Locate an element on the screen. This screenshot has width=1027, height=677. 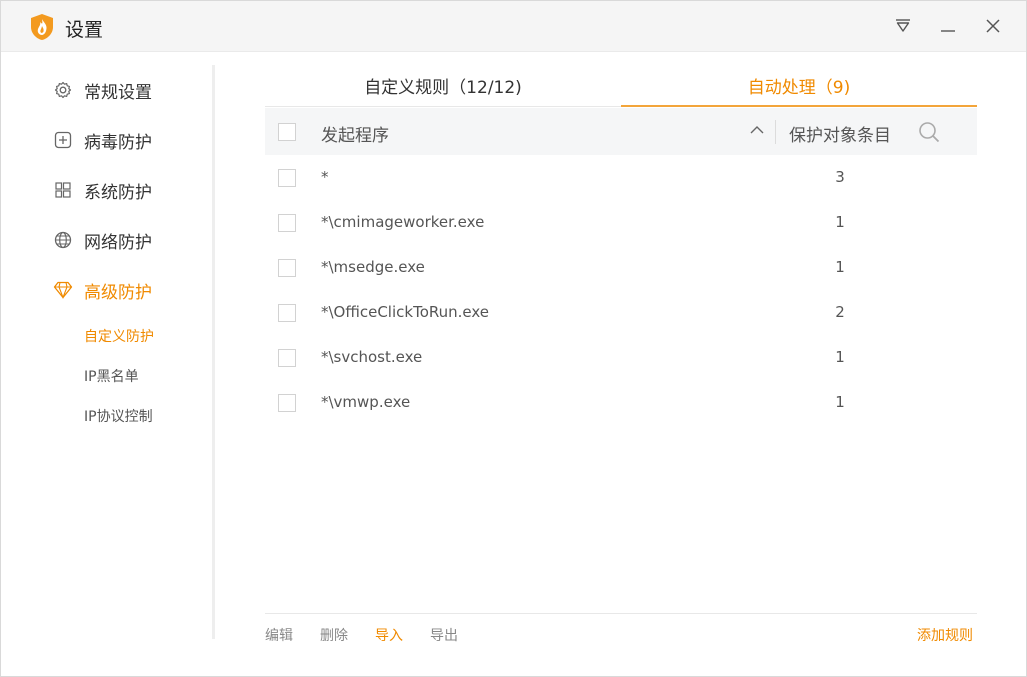
sidebar-item-general: 常规设置 is located at coordinates (102, 90).